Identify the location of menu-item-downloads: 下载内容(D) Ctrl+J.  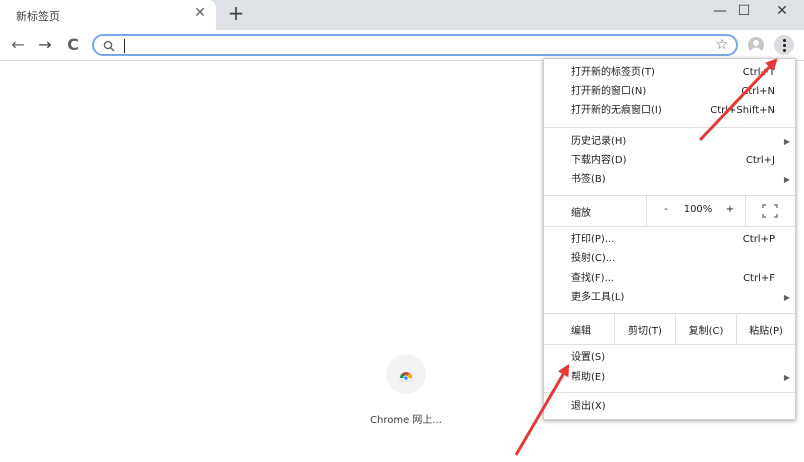
(669, 161).